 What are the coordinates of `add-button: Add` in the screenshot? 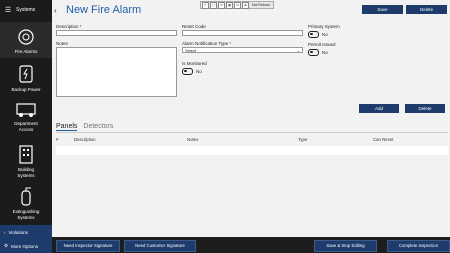 It's located at (379, 108).